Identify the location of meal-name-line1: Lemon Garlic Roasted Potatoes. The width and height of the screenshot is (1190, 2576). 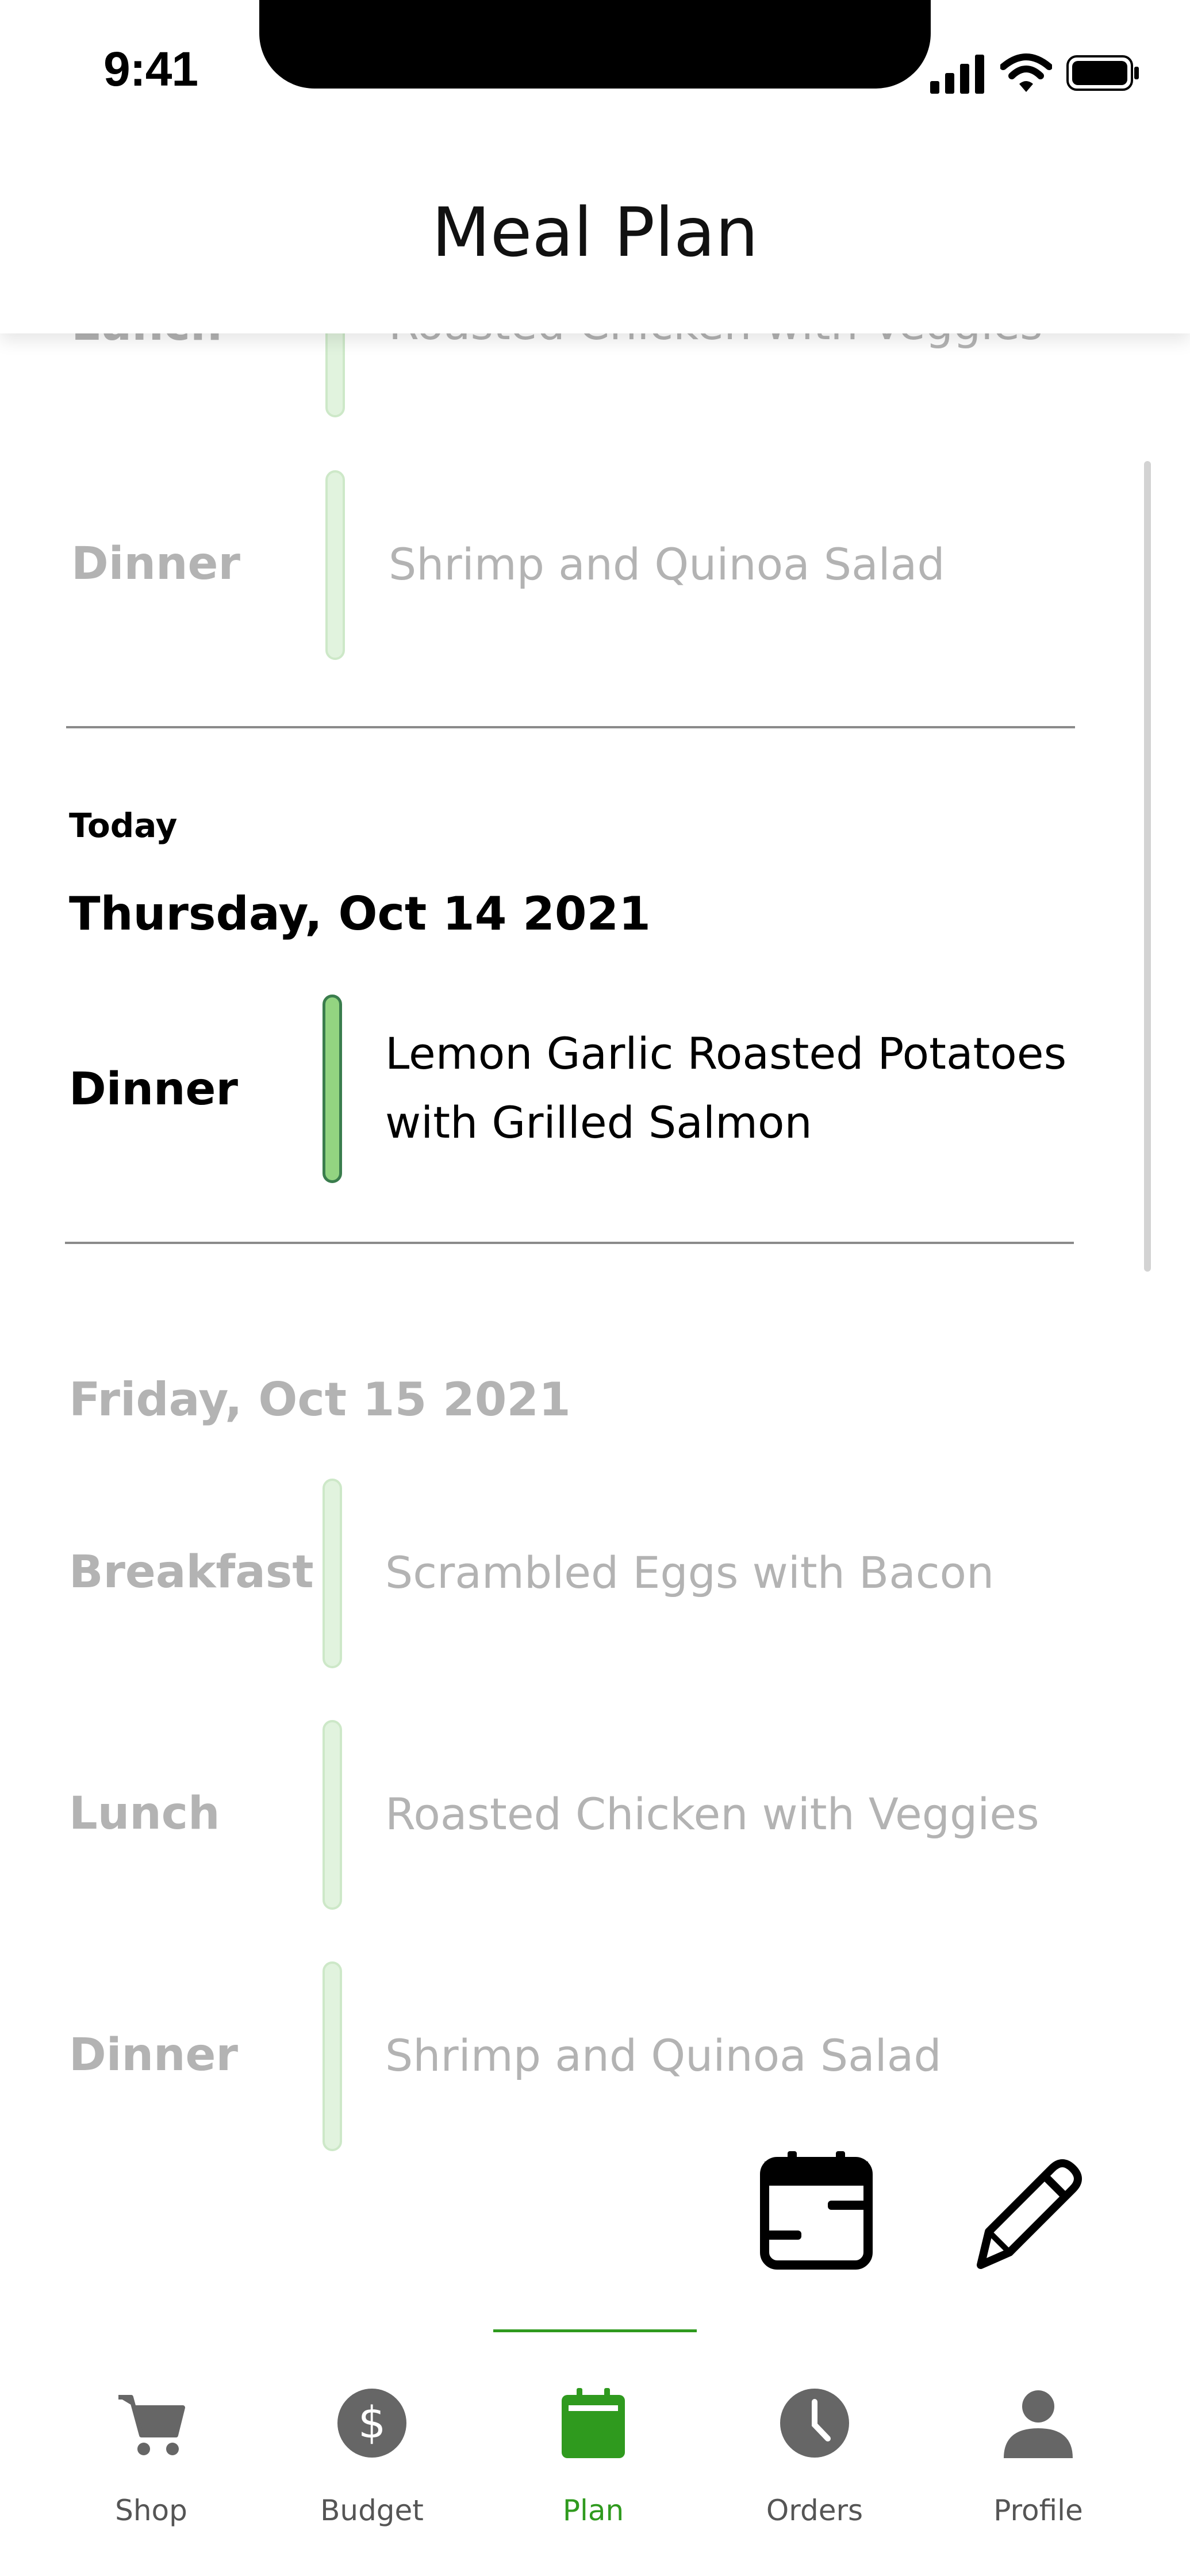
(726, 1053).